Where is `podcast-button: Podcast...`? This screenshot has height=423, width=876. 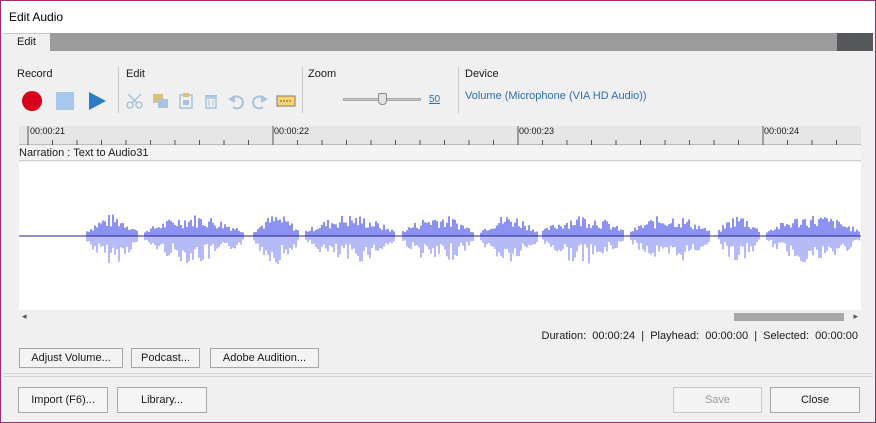 podcast-button: Podcast... is located at coordinates (165, 358).